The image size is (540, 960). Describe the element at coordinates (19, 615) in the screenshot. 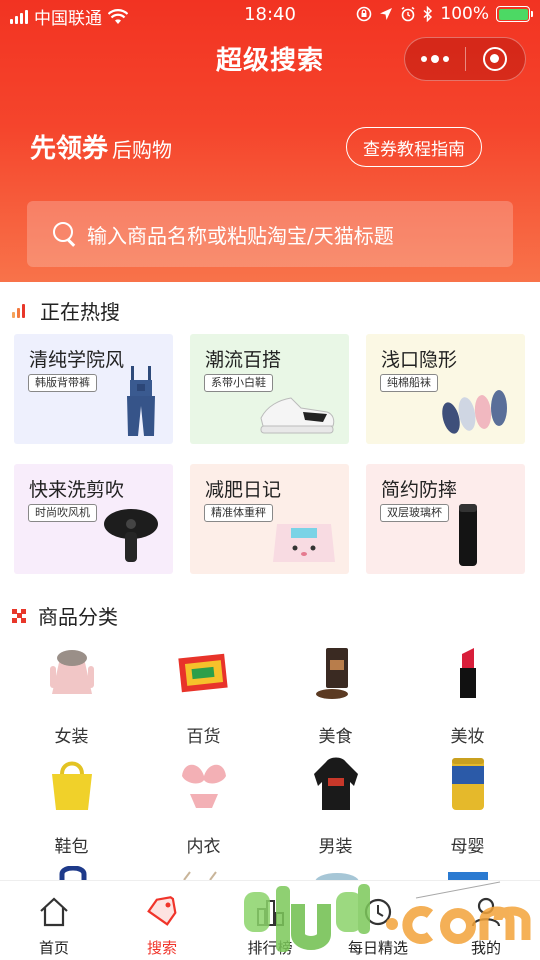

I see `category-grid-icon` at that location.